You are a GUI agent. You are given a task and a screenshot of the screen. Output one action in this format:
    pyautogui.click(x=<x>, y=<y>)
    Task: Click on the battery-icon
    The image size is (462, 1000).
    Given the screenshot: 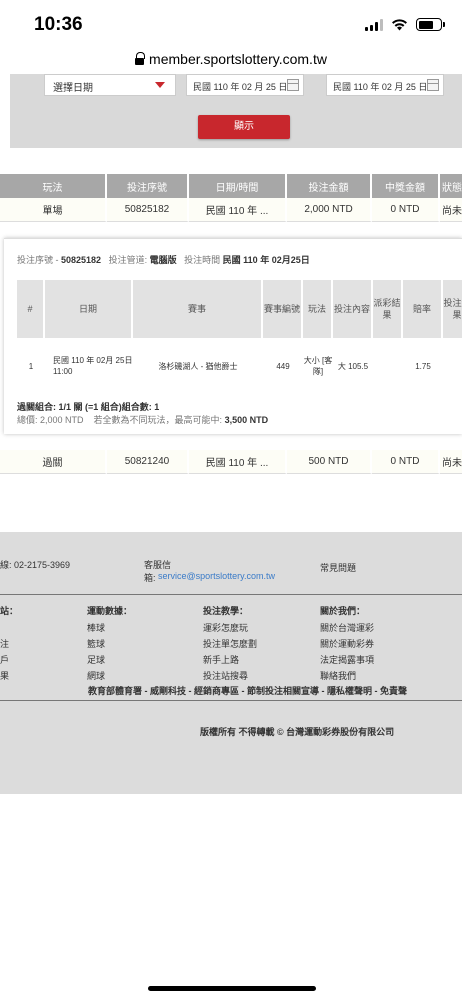 What is the action you would take?
    pyautogui.click(x=430, y=24)
    